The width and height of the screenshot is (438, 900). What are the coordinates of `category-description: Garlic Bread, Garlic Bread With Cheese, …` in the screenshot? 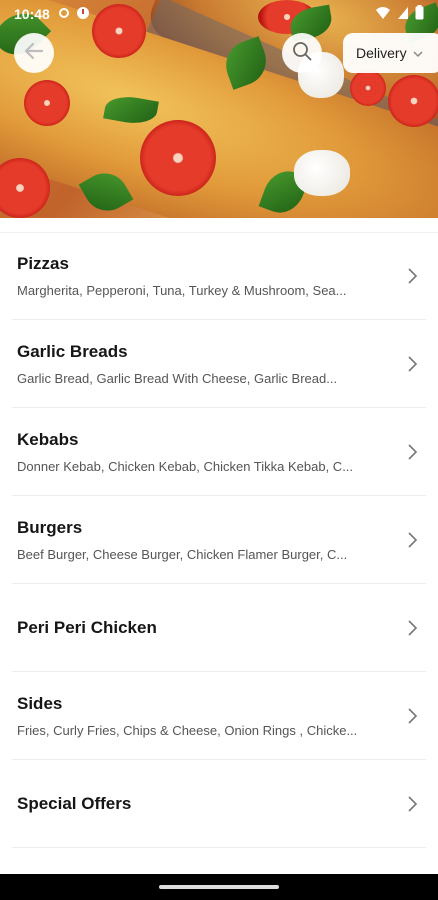 It's located at (177, 378).